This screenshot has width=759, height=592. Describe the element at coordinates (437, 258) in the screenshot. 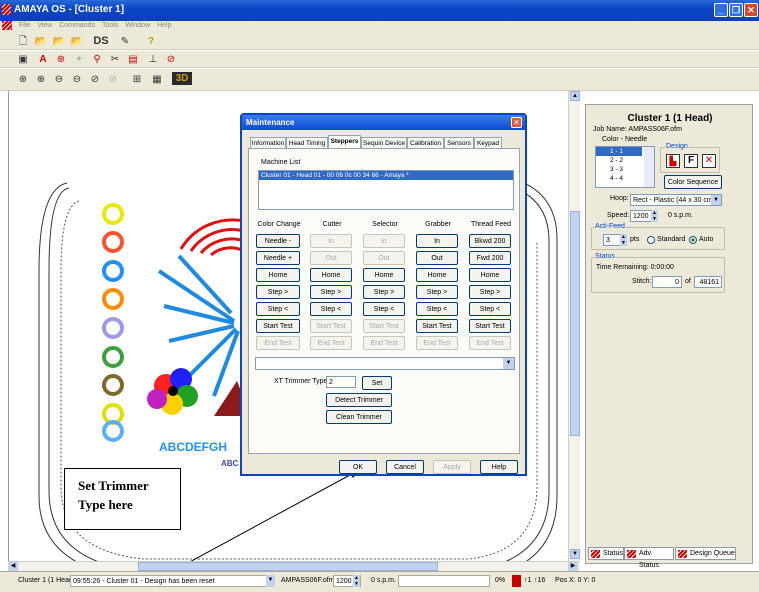

I see `grabber-out-button: Out` at that location.